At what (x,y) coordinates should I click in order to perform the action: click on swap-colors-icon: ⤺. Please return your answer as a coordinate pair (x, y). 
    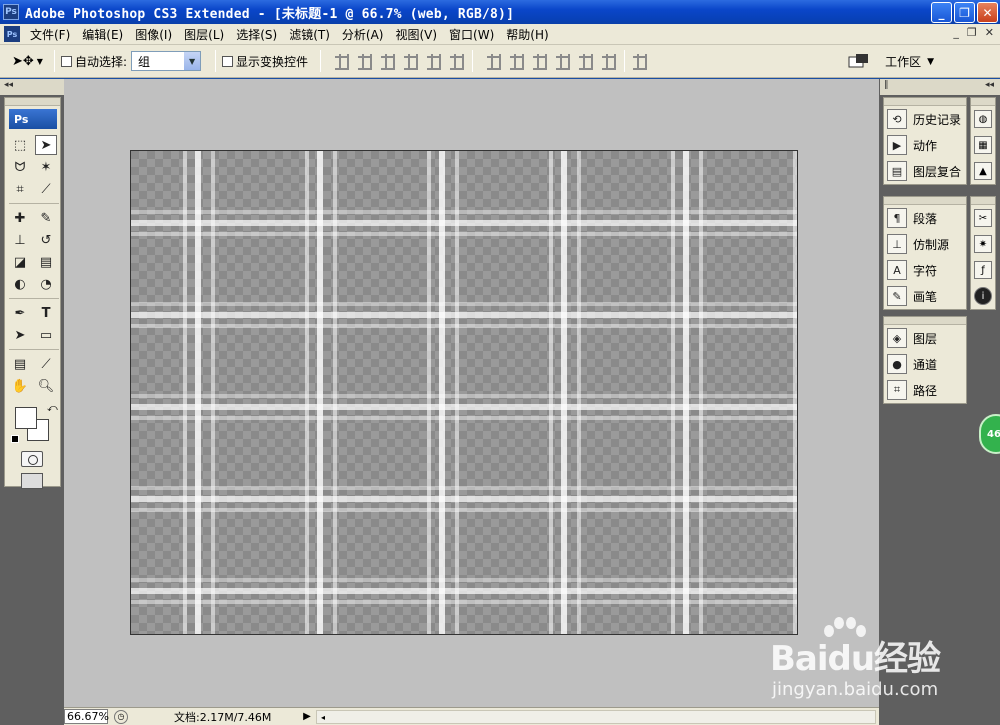
    Looking at the image, I should click on (52, 408).